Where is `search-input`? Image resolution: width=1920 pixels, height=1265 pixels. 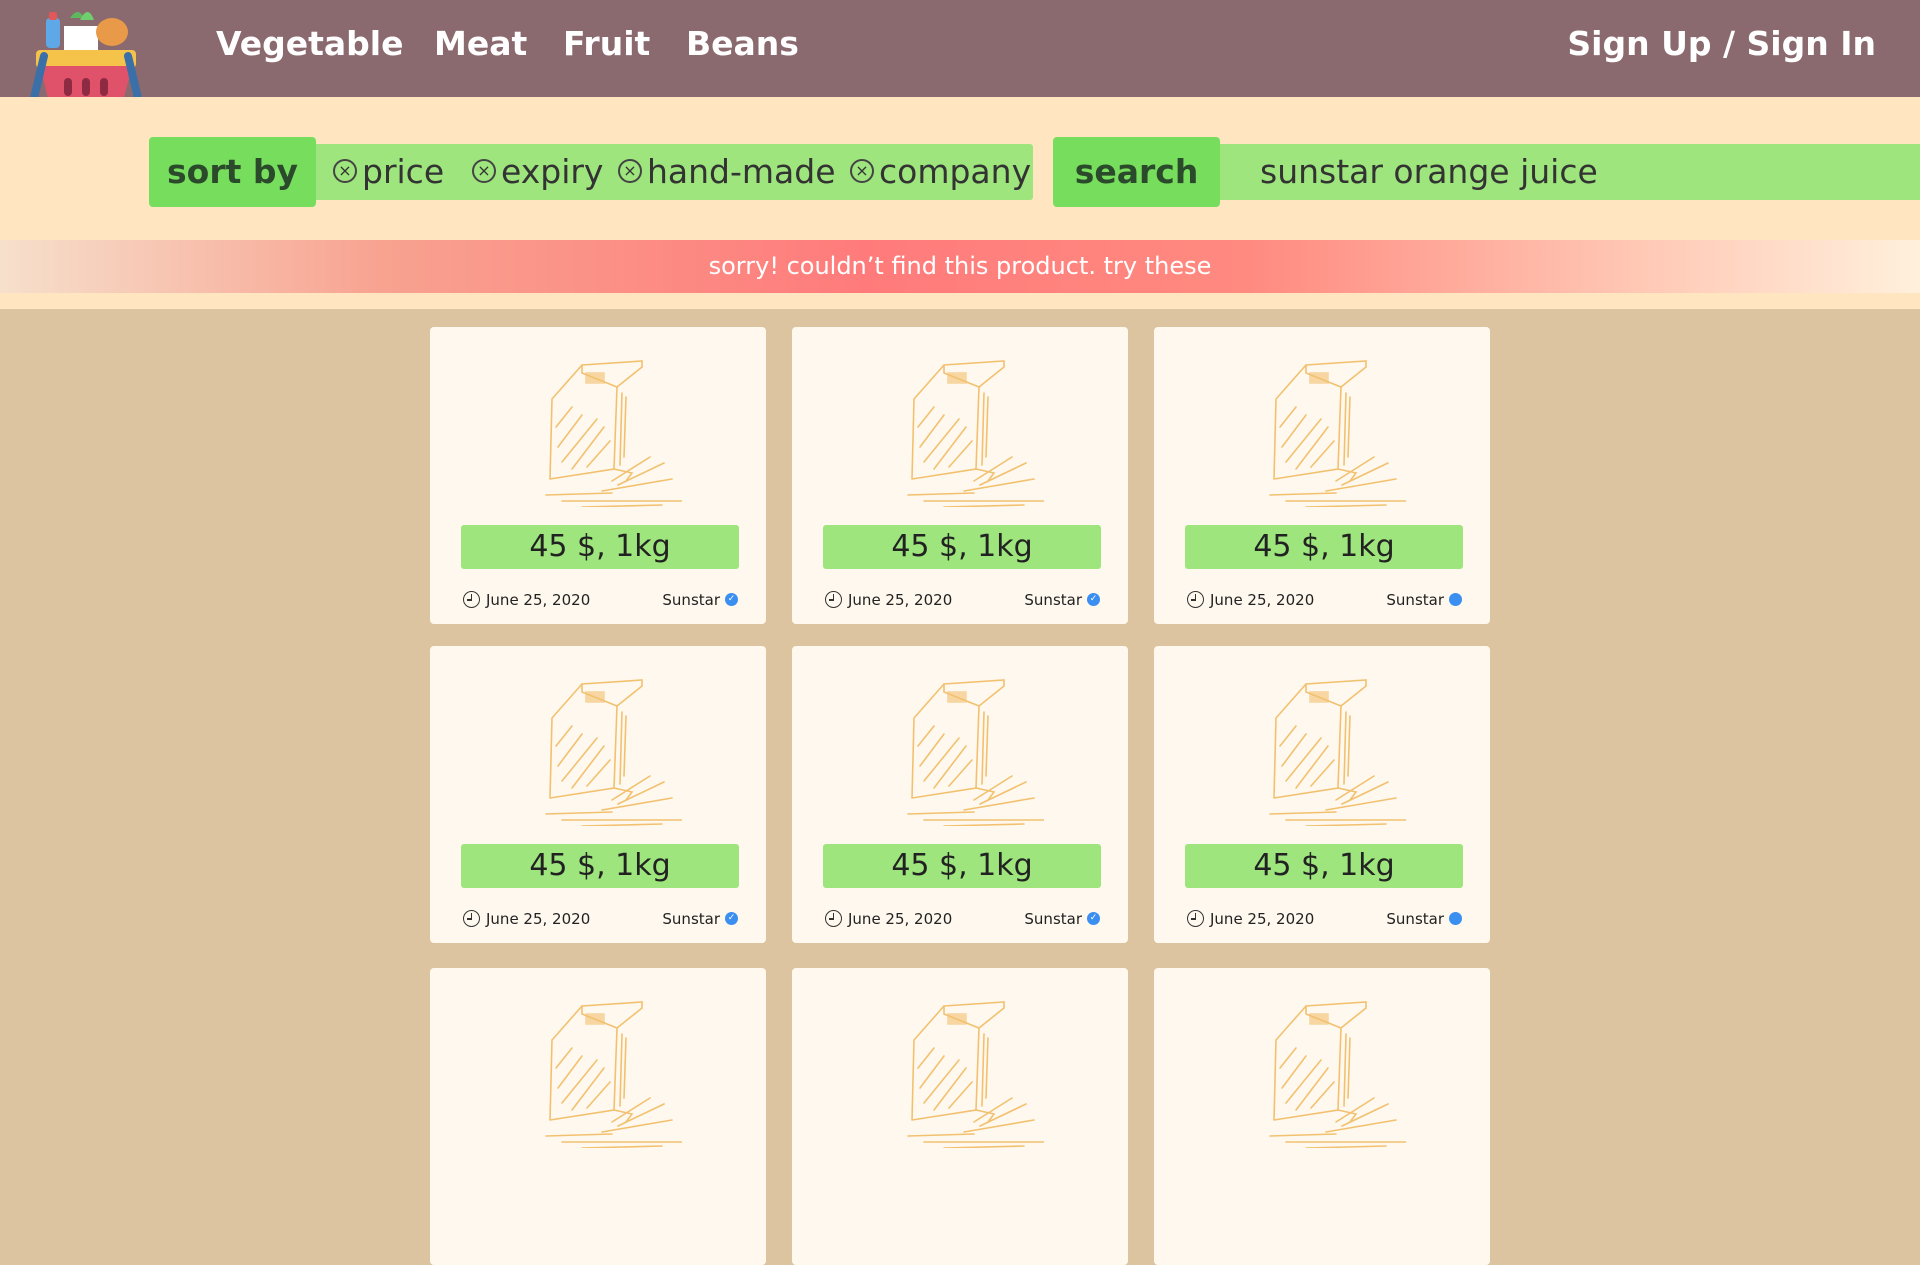
search-input is located at coordinates (1580, 172).